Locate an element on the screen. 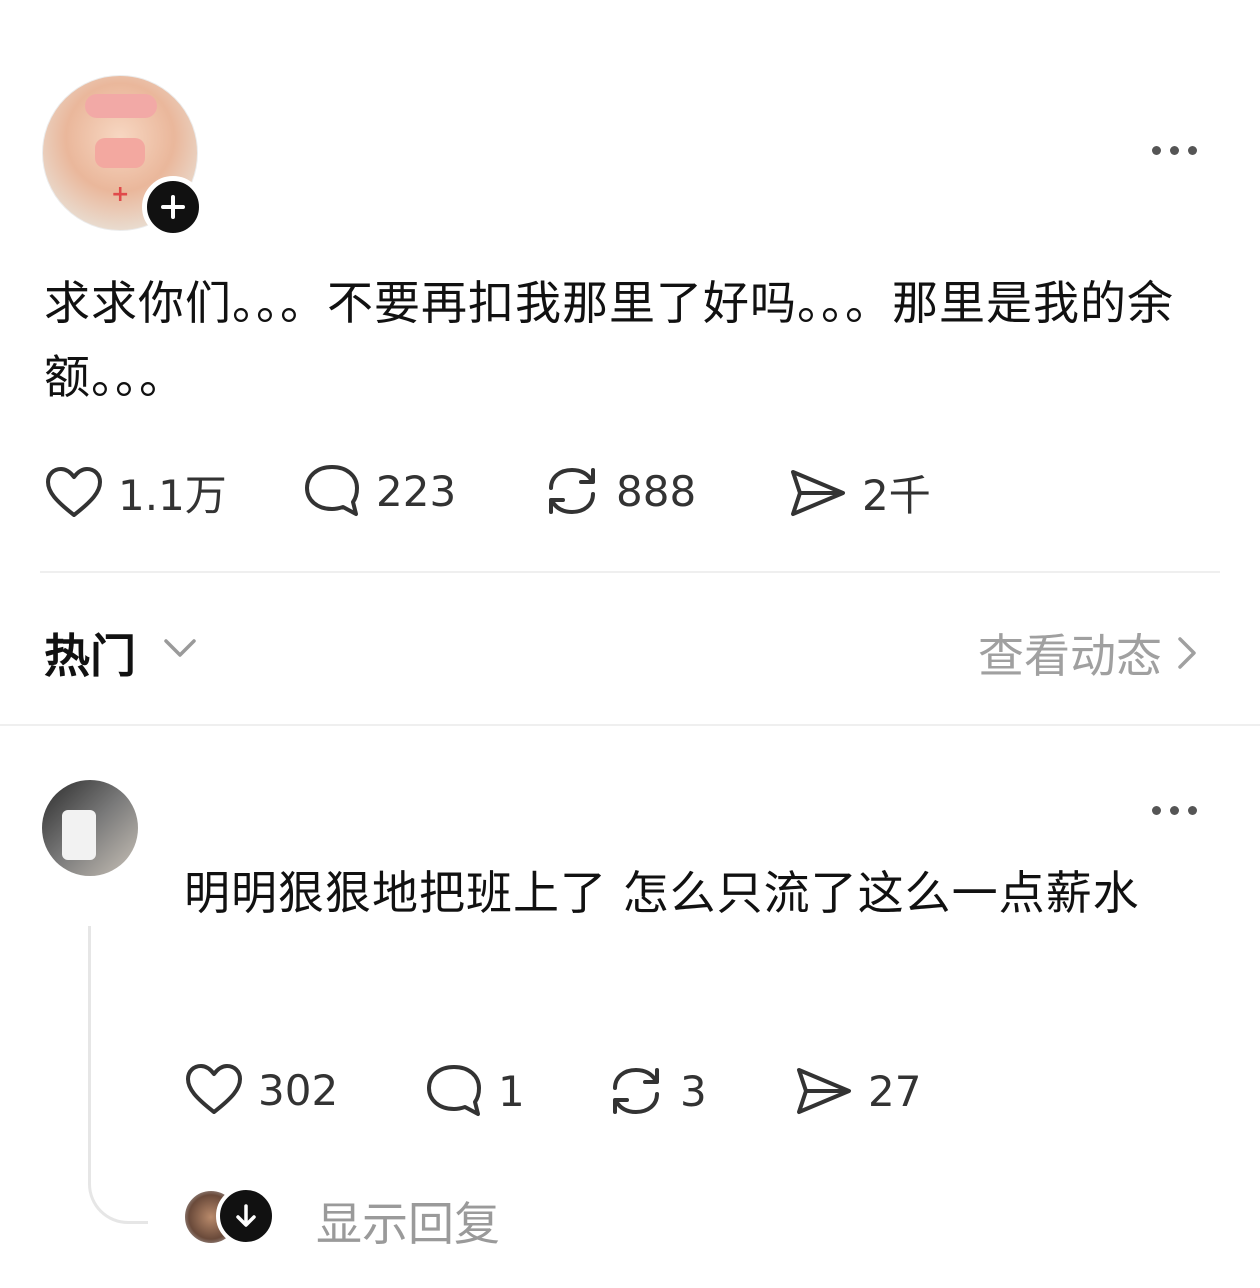 Image resolution: width=1260 pixels, height=1288 pixels. chevron-down-icon is located at coordinates (180, 648).